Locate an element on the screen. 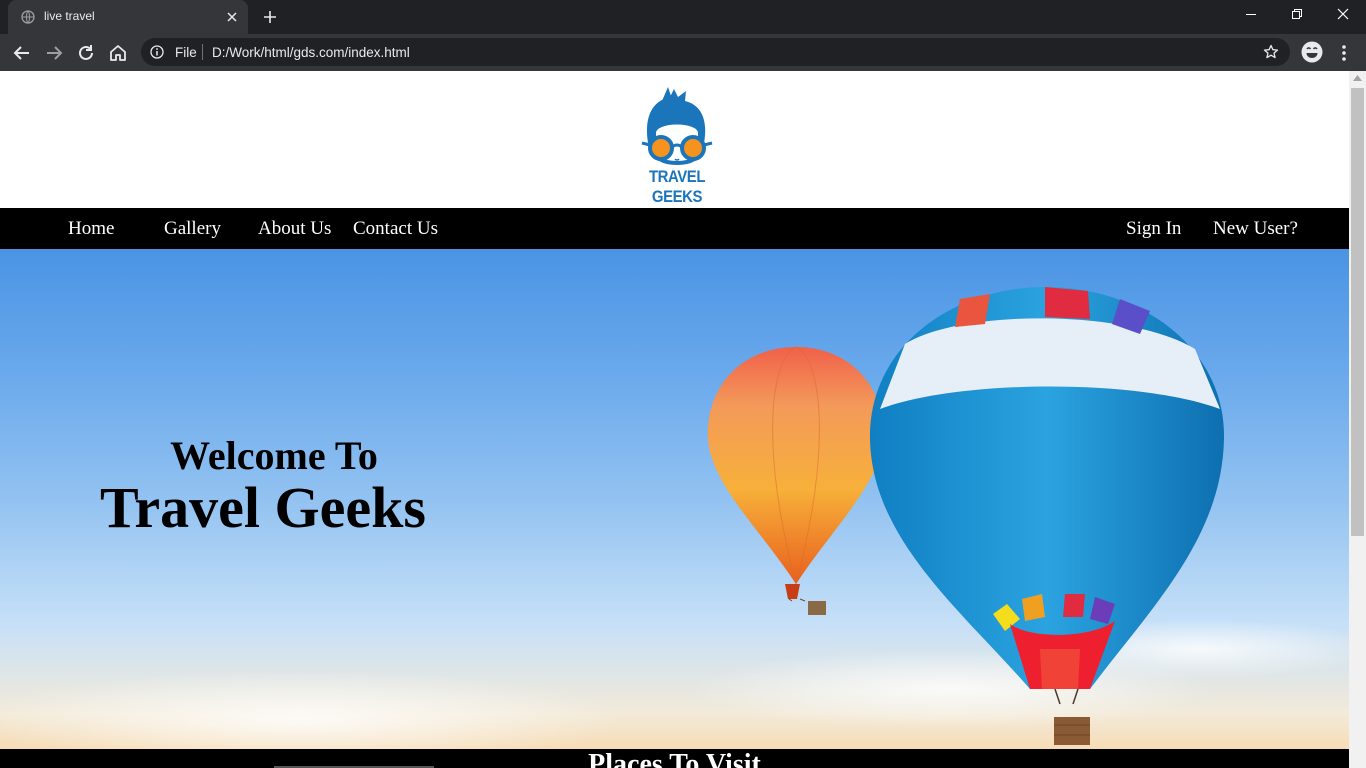  address-bar: File D:/Work/html/gds.com/index.html is located at coordinates (715, 52).